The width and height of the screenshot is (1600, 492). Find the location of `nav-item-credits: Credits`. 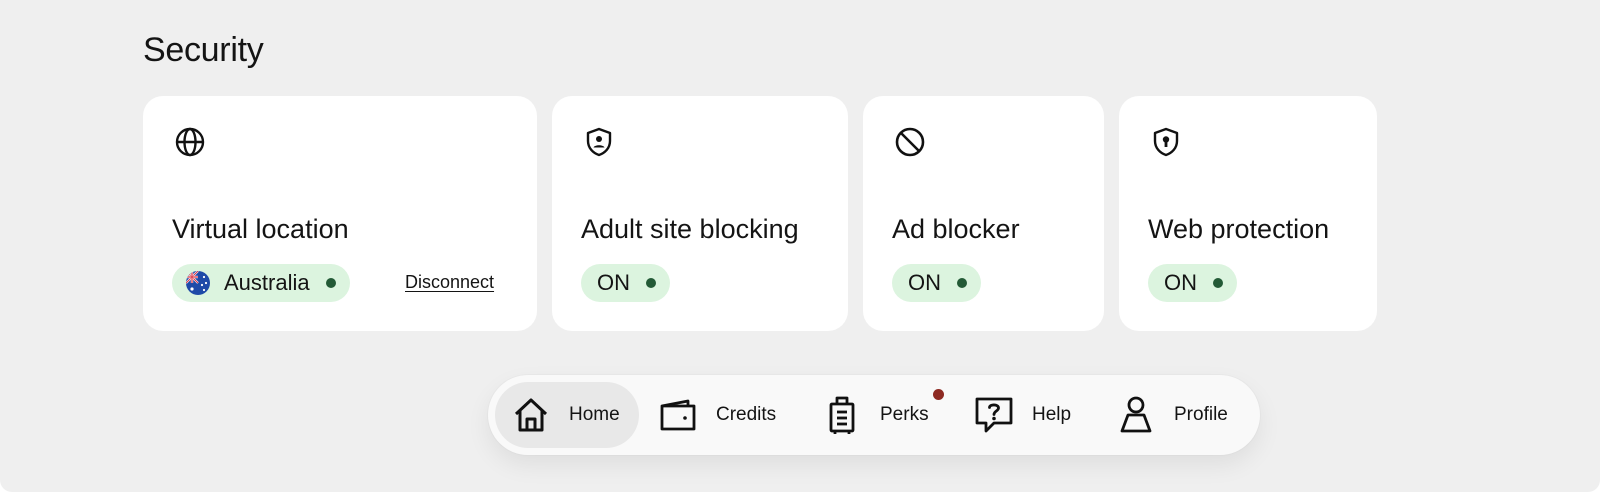

nav-item-credits: Credits is located at coordinates (728, 415).